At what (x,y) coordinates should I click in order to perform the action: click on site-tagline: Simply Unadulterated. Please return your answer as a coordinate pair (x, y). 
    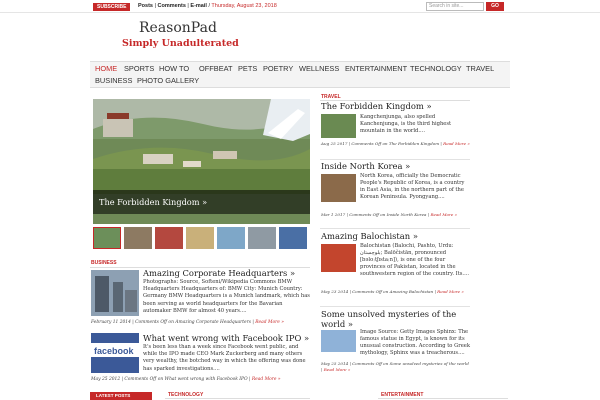
    Looking at the image, I should click on (180, 43).